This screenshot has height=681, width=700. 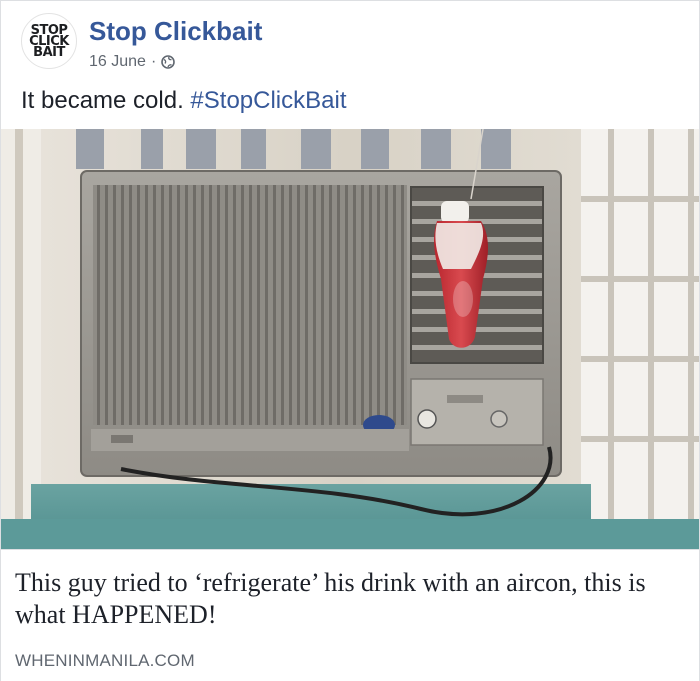 I want to click on page-avatar: STOP CLICK BAIT, so click(x=49, y=41).